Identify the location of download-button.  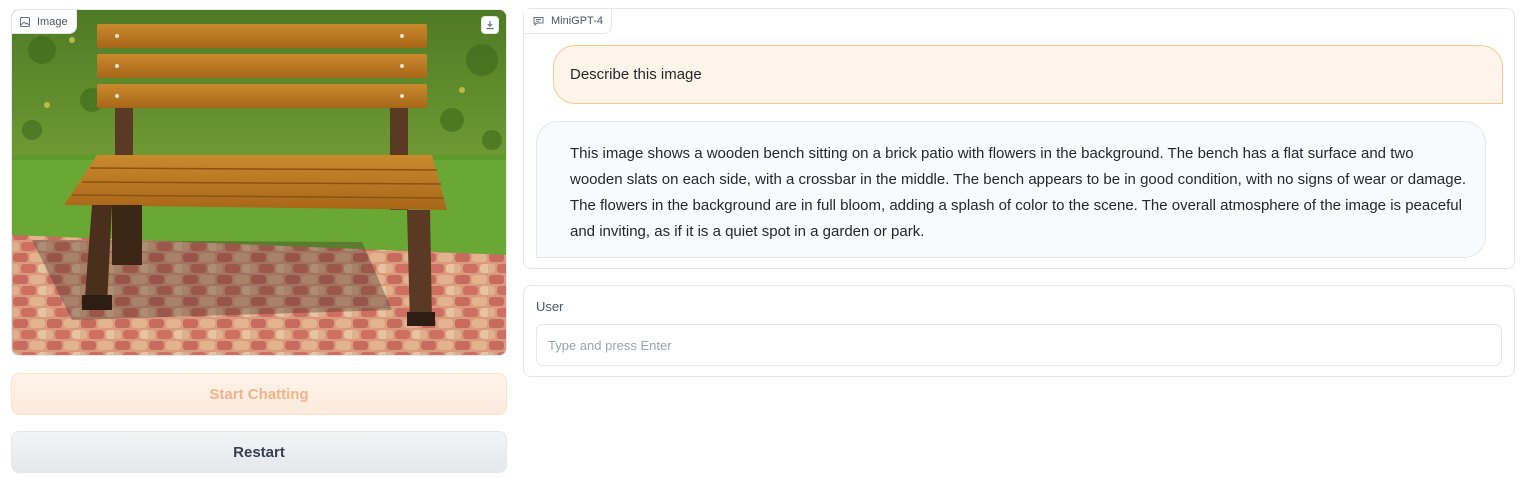
(490, 25).